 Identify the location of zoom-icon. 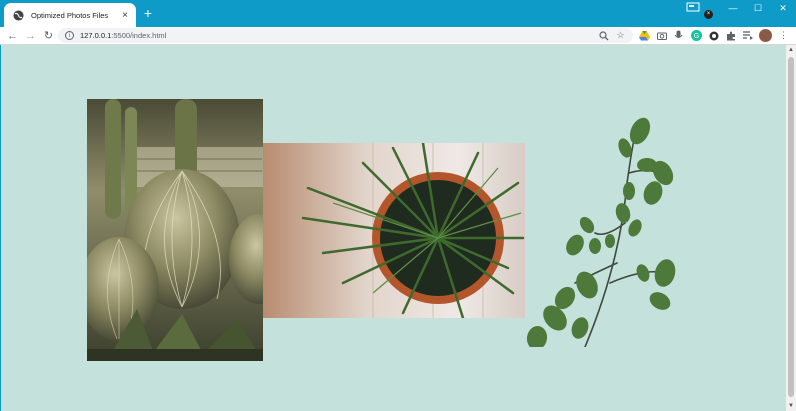
(603, 35).